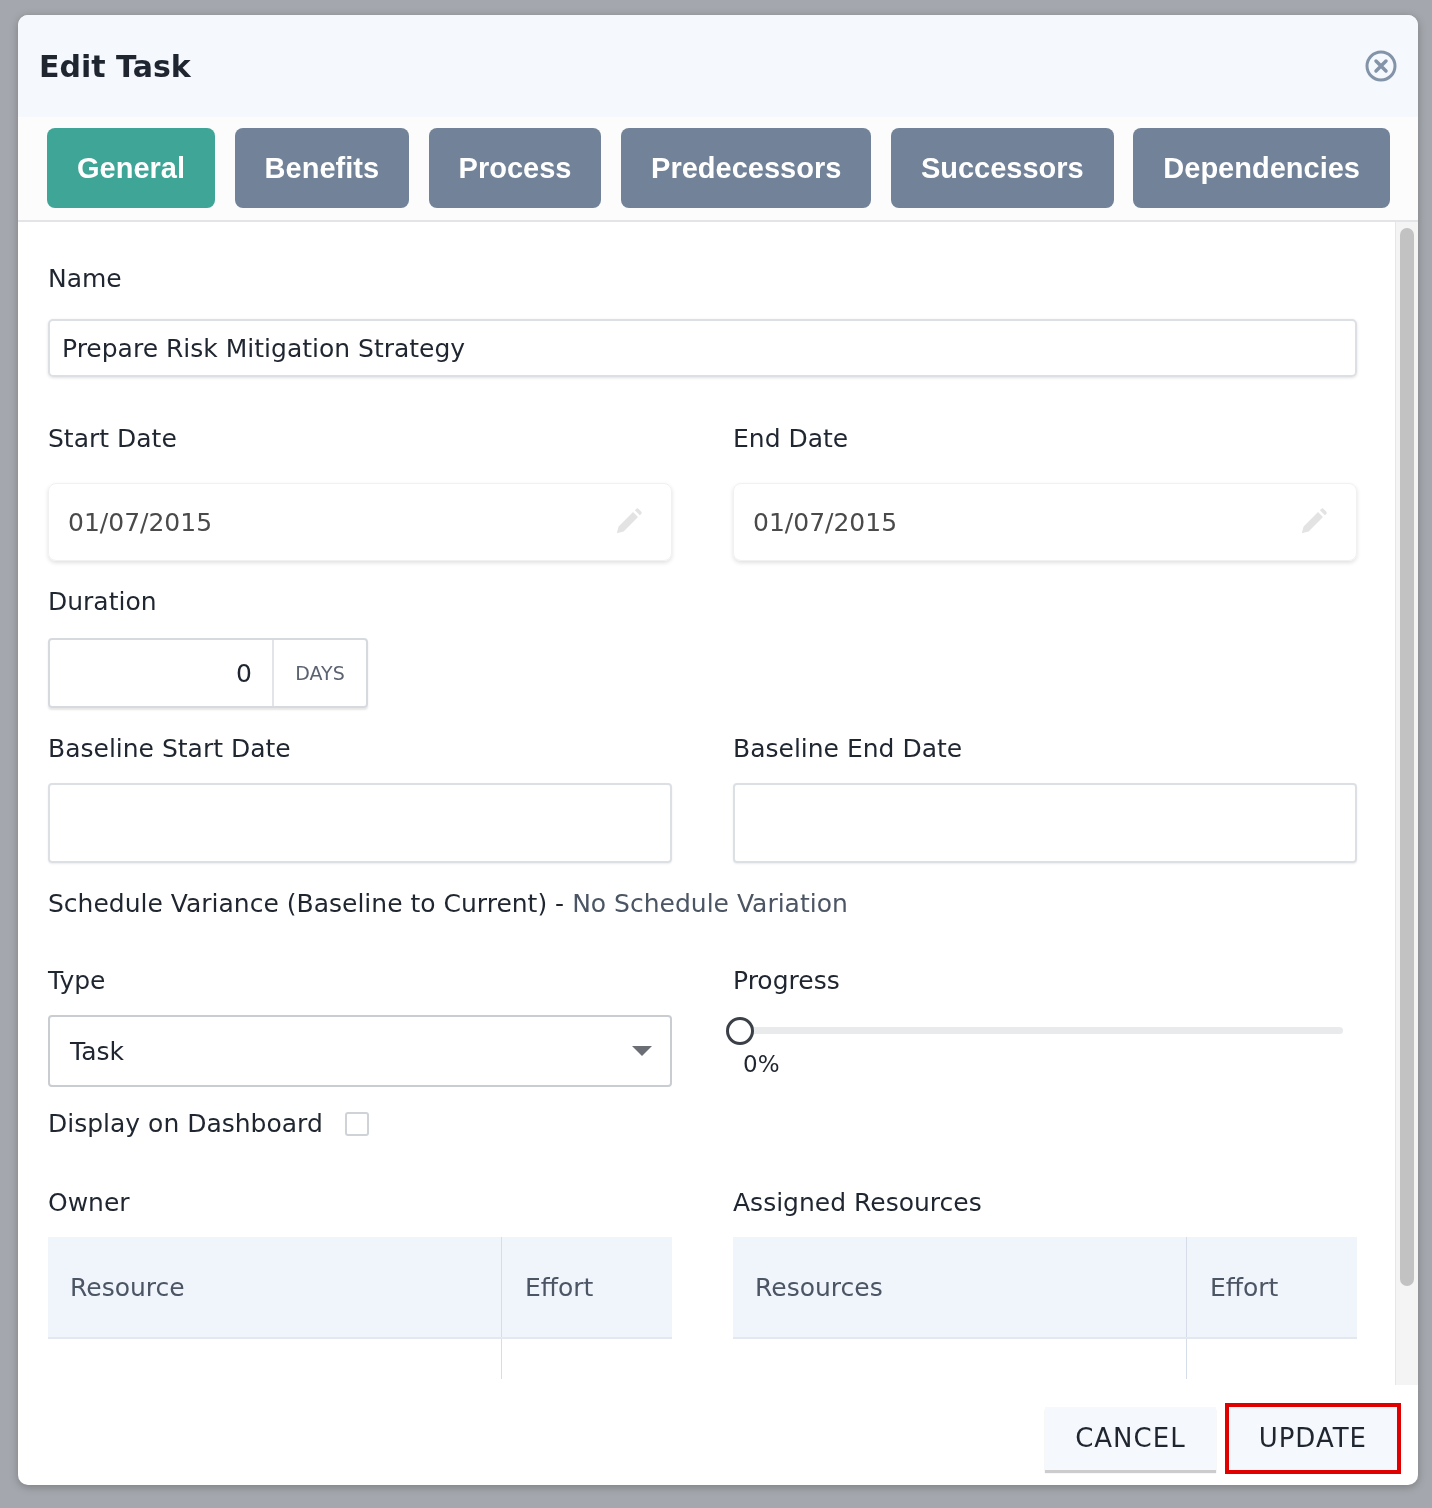 The image size is (1432, 1508). What do you see at coordinates (642, 1051) in the screenshot?
I see `caret-icon` at bounding box center [642, 1051].